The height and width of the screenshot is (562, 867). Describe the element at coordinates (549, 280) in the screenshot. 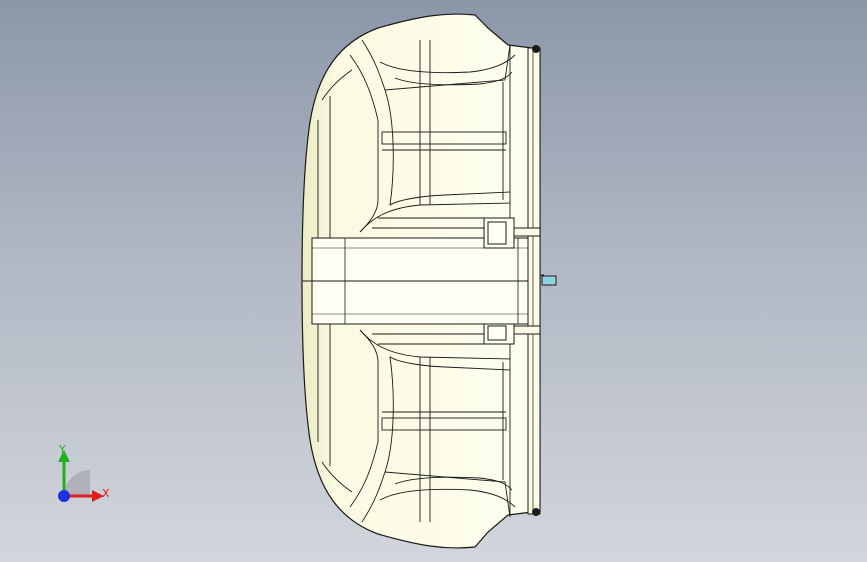

I see `mount-peg` at that location.